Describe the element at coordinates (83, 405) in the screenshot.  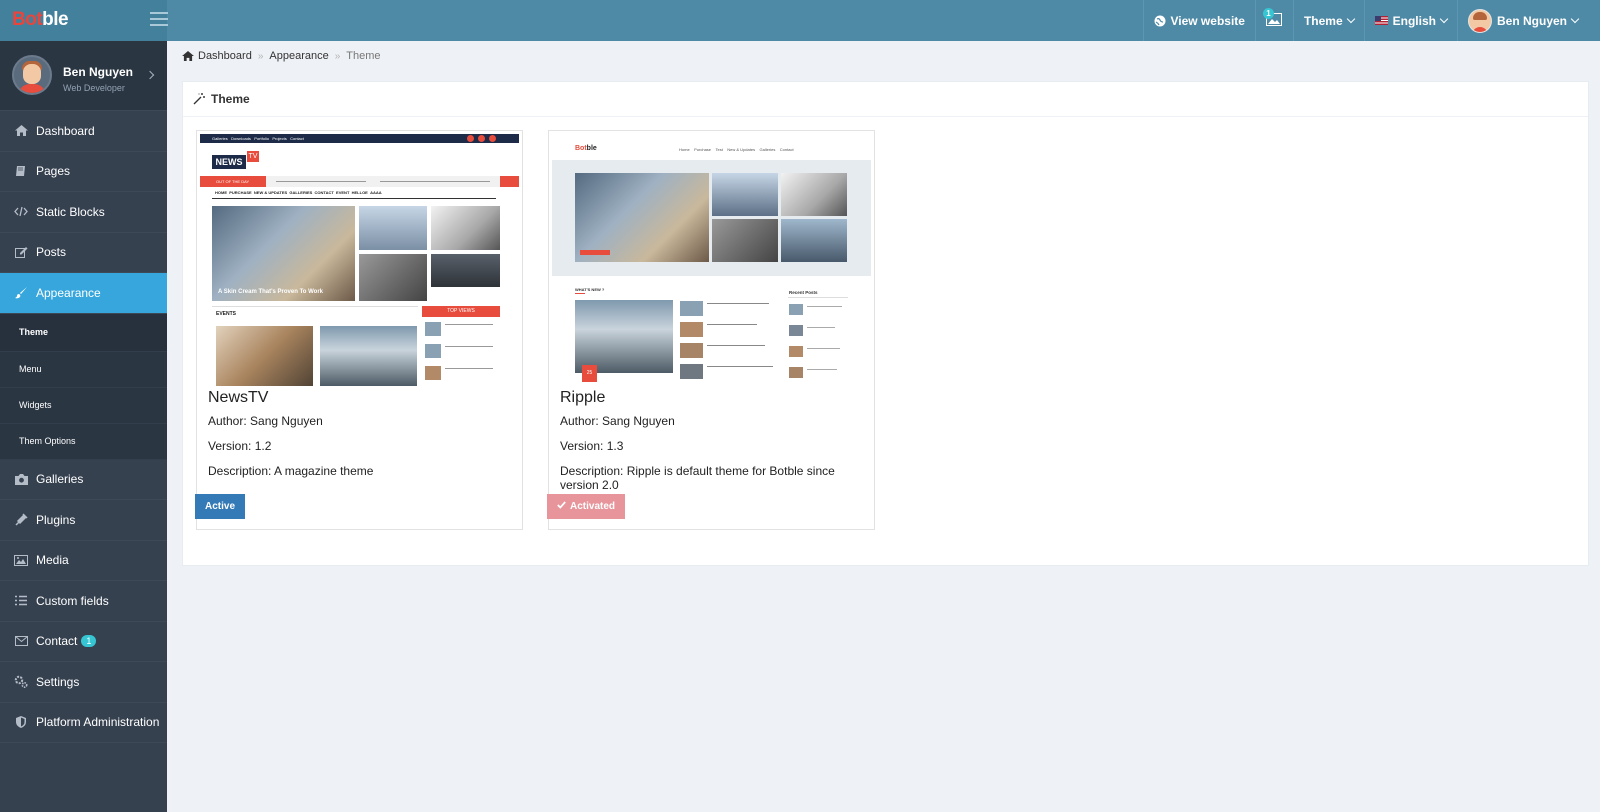
I see `sidebar-subitem-widgets: Widgets` at that location.